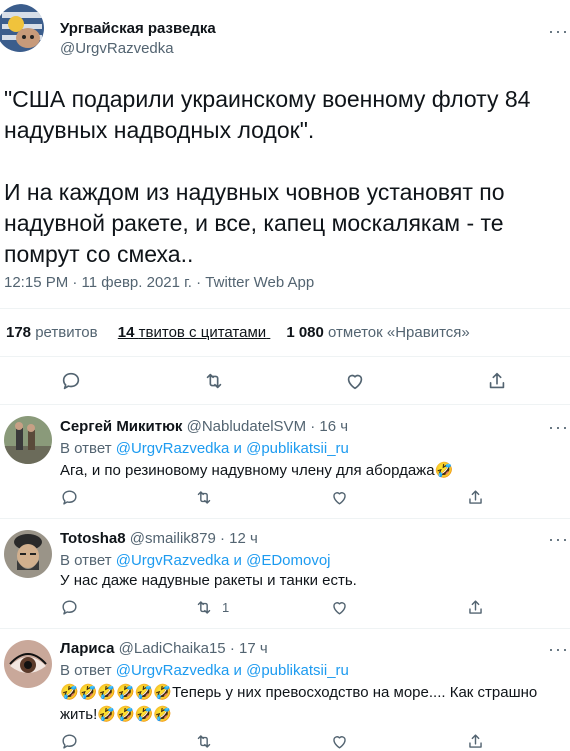 The image size is (570, 751). Describe the element at coordinates (208, 580) in the screenshot. I see `reply-text: У нас даже надувные ракеты и танки есть.` at that location.